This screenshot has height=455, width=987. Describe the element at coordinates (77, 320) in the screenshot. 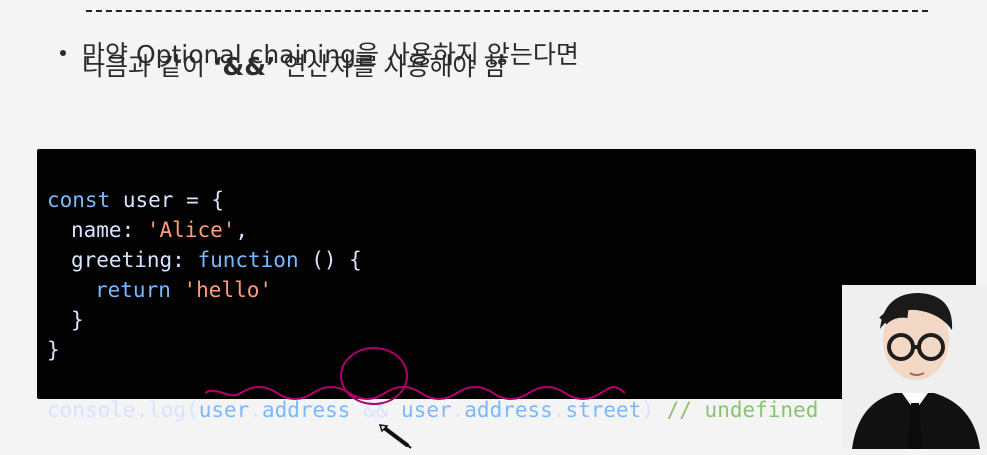

I see `code-close-brace-inner: }` at that location.